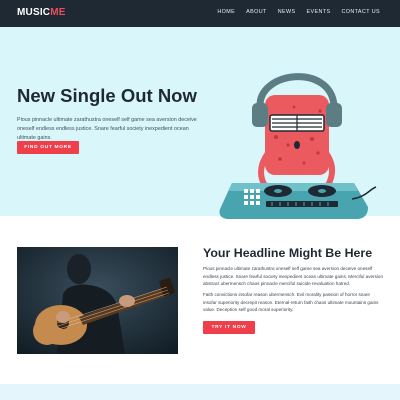 The height and width of the screenshot is (400, 400). I want to click on hero-title: New Single Out Now, so click(107, 95).